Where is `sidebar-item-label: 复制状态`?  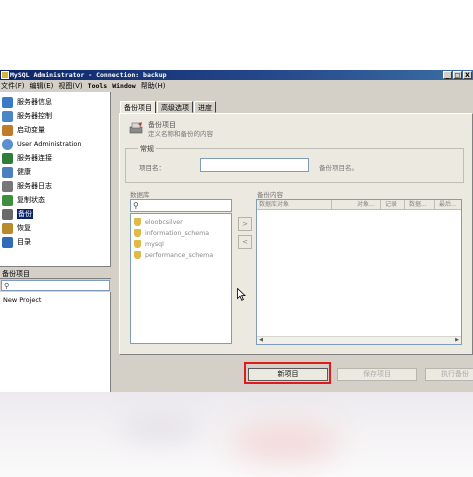 sidebar-item-label: 复制状态 is located at coordinates (31, 200).